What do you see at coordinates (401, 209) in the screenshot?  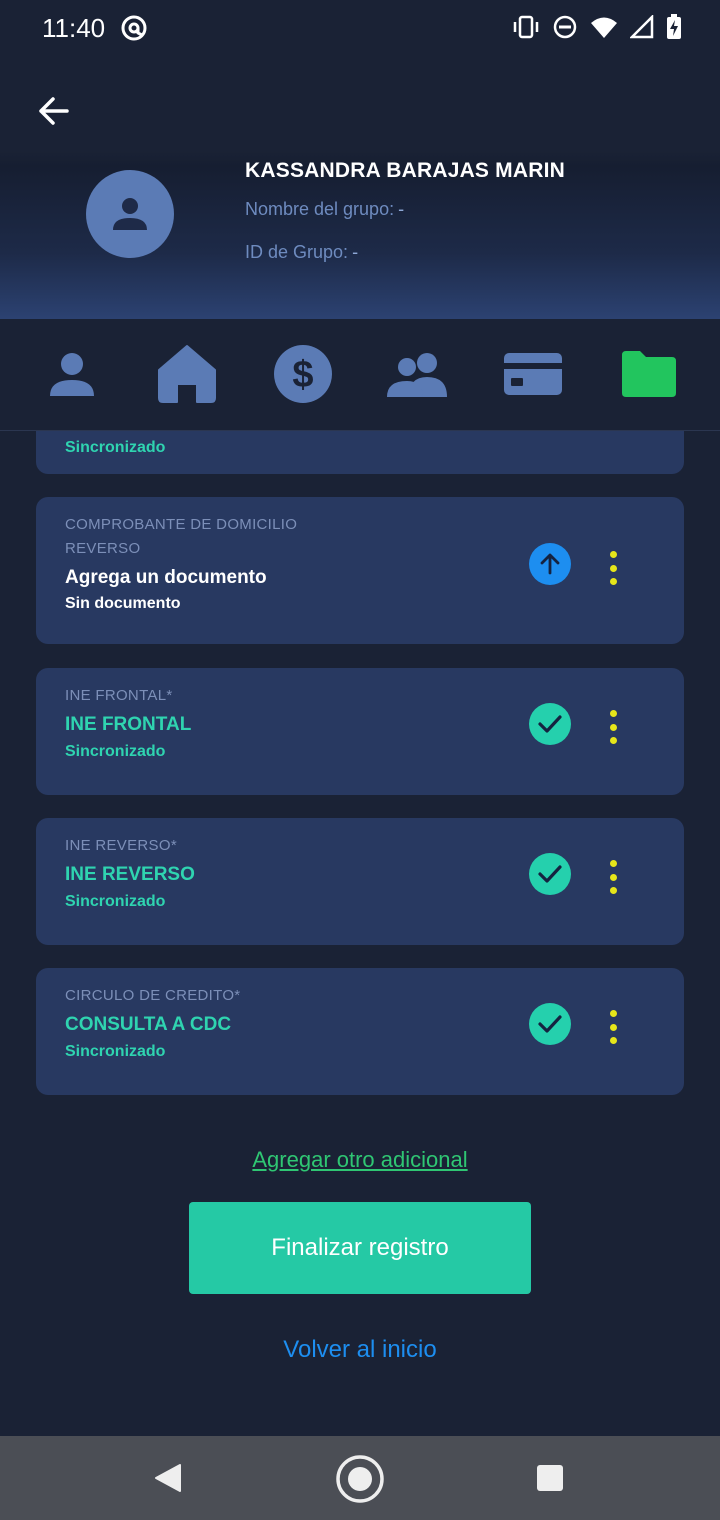 I see `group-name-value: -` at bounding box center [401, 209].